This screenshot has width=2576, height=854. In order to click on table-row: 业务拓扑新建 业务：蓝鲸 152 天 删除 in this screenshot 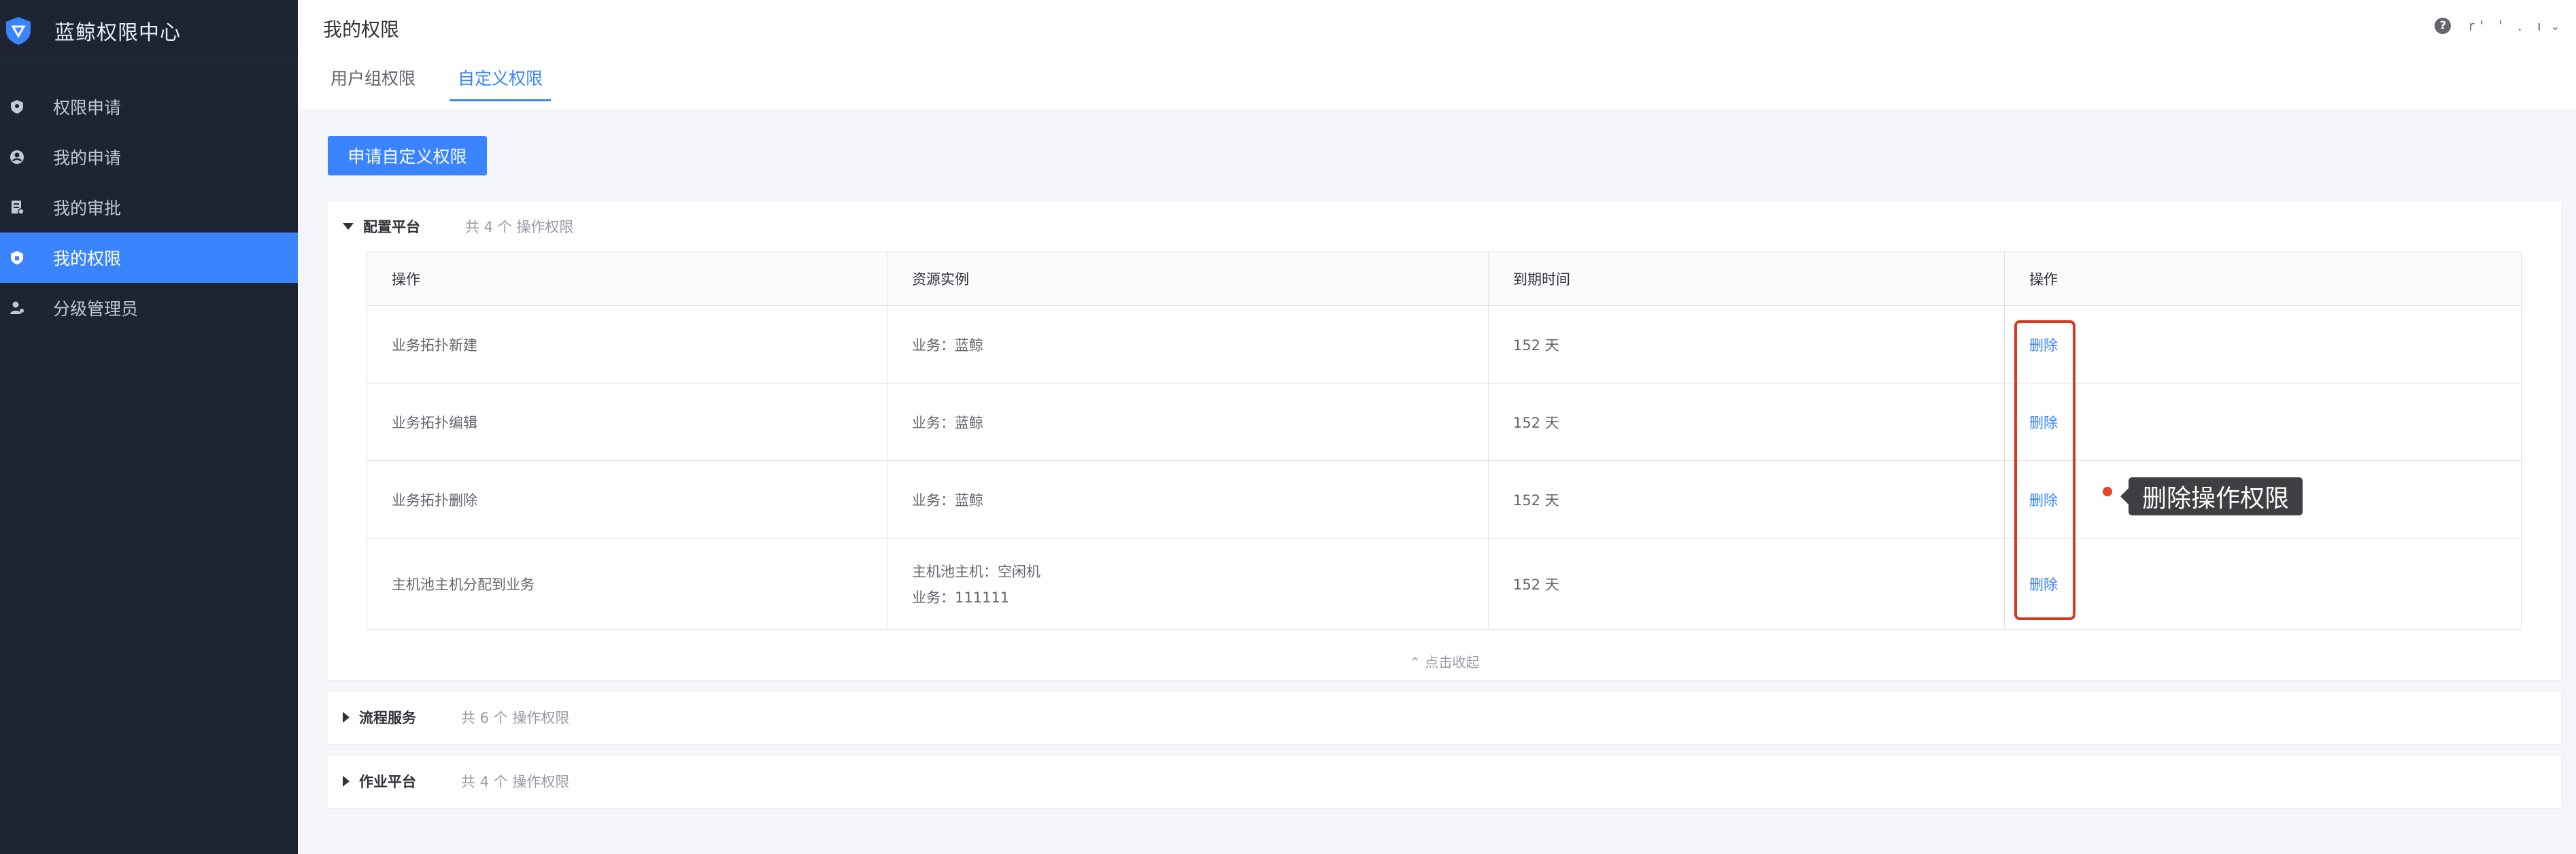, I will do `click(1444, 344)`.